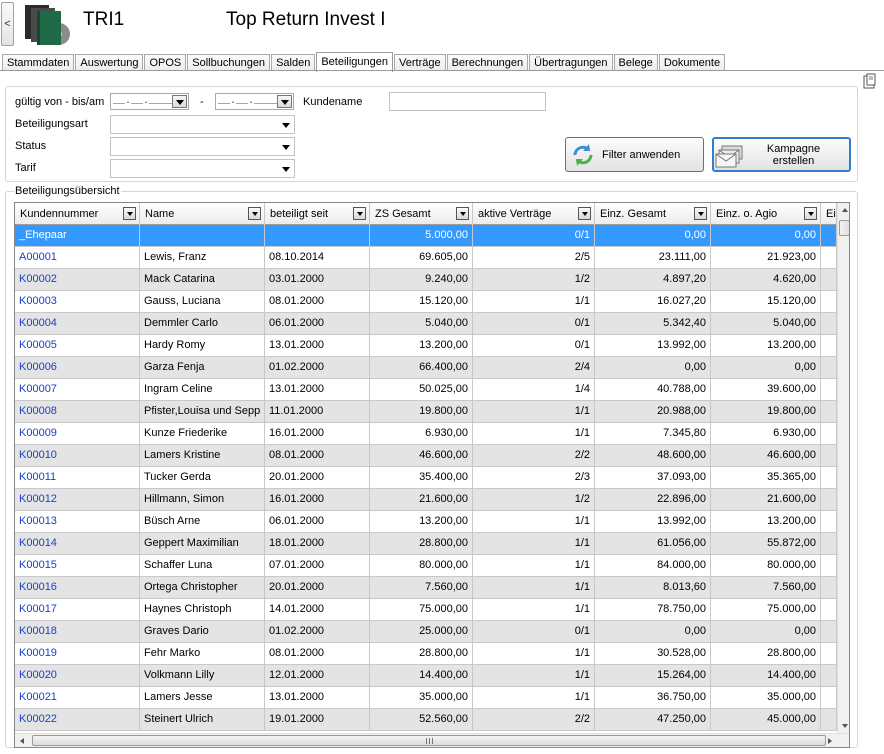 The width and height of the screenshot is (884, 754). I want to click on customer-number-cell: _Ehepaar, so click(77, 236).